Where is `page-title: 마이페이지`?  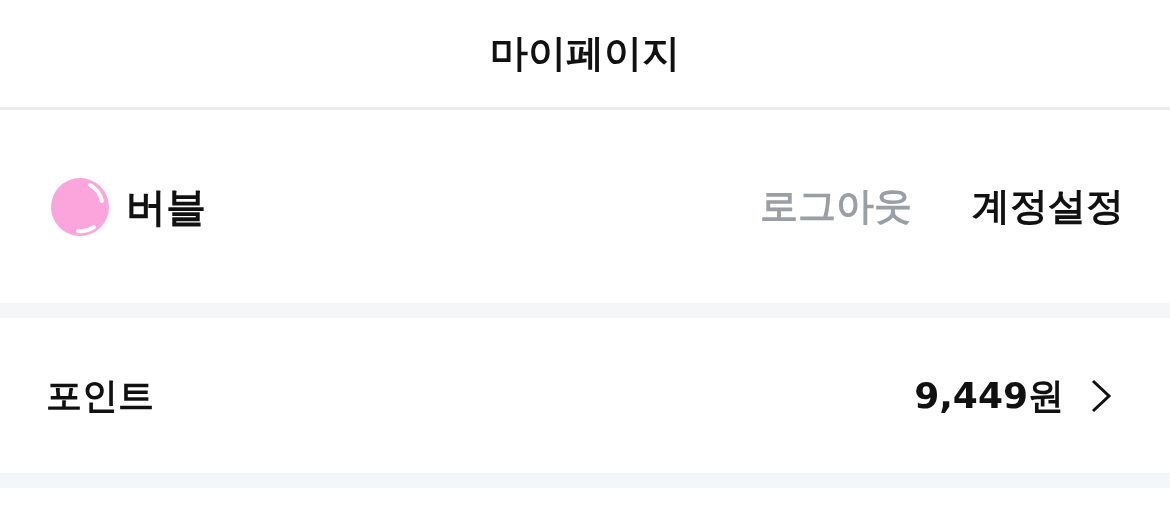
page-title: 마이페이지 is located at coordinates (585, 53).